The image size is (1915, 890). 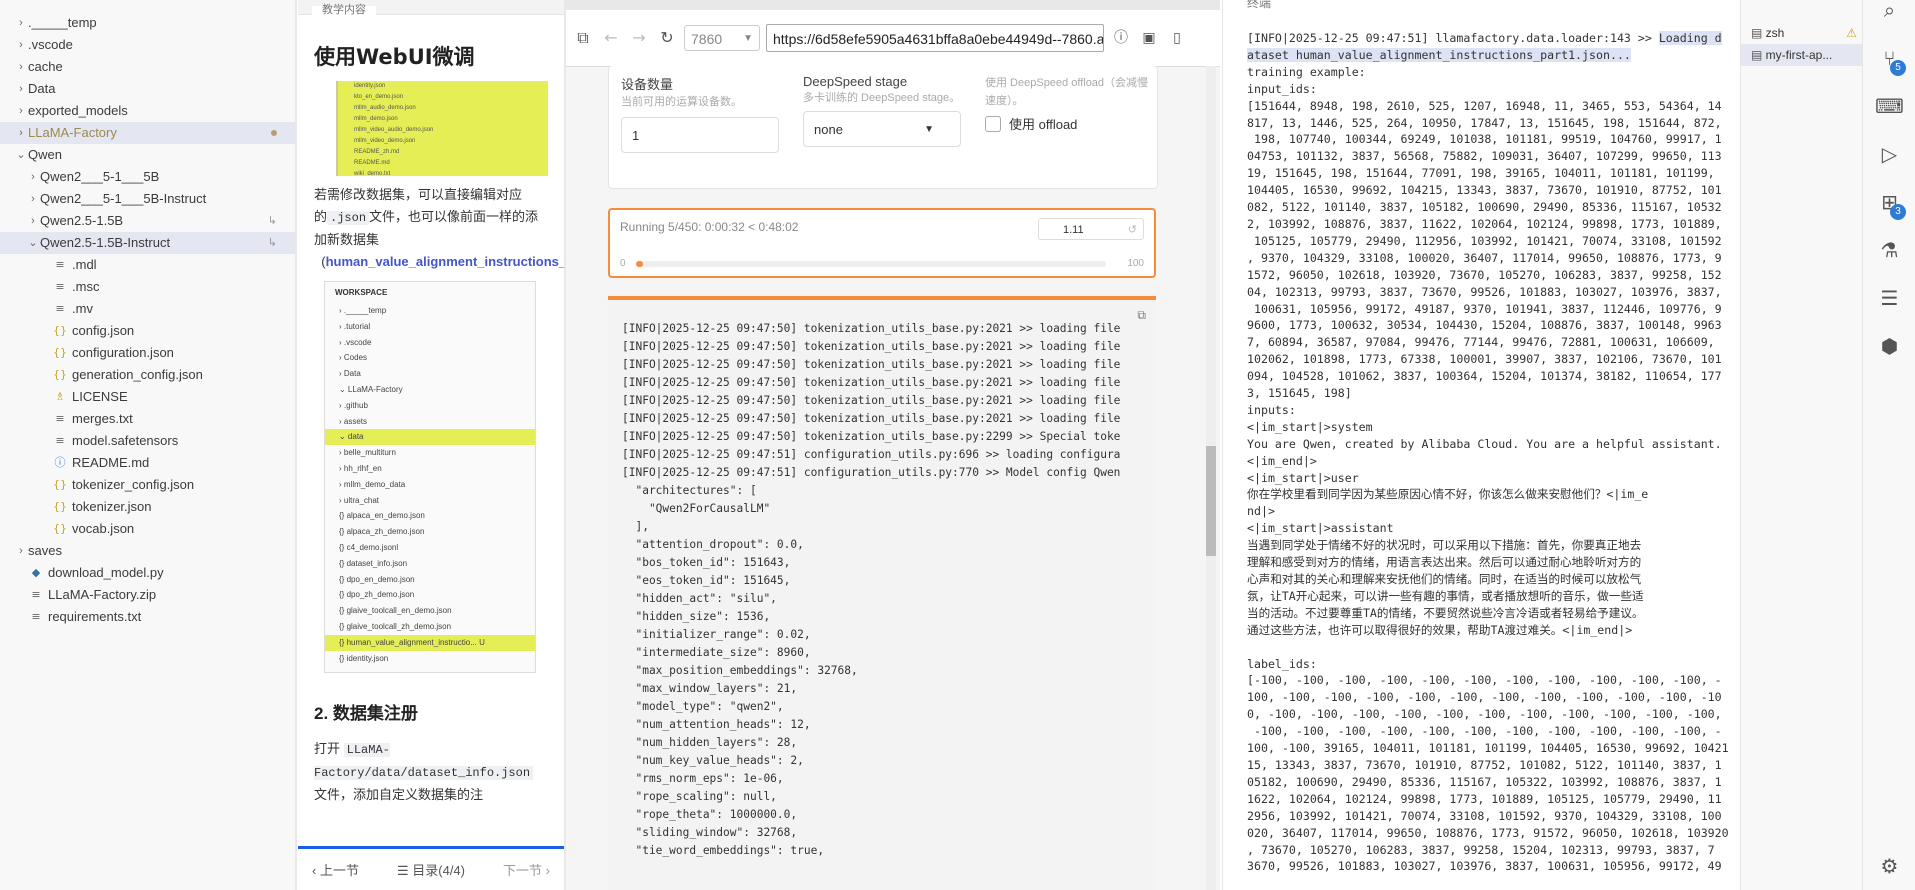 What do you see at coordinates (296, 445) in the screenshot?
I see `pane-splitter` at bounding box center [296, 445].